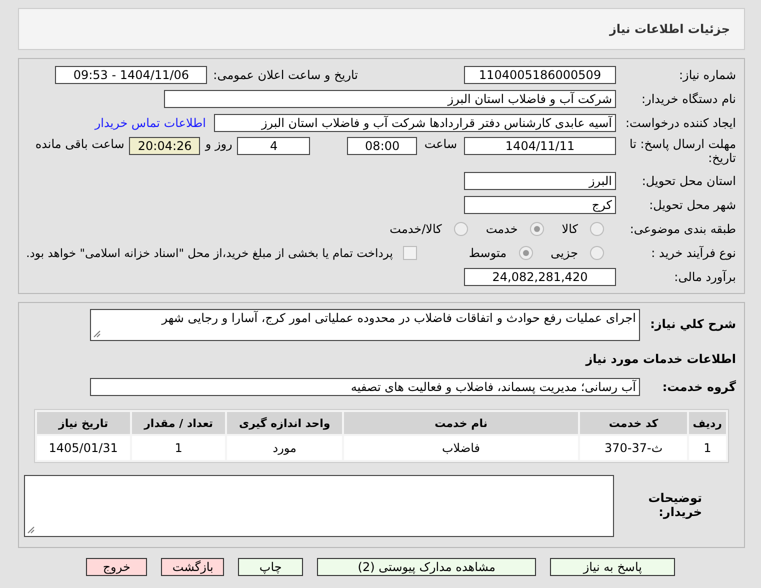 This screenshot has height=588, width=761. Describe the element at coordinates (570, 229) in the screenshot. I see `radio-label: کالا` at that location.